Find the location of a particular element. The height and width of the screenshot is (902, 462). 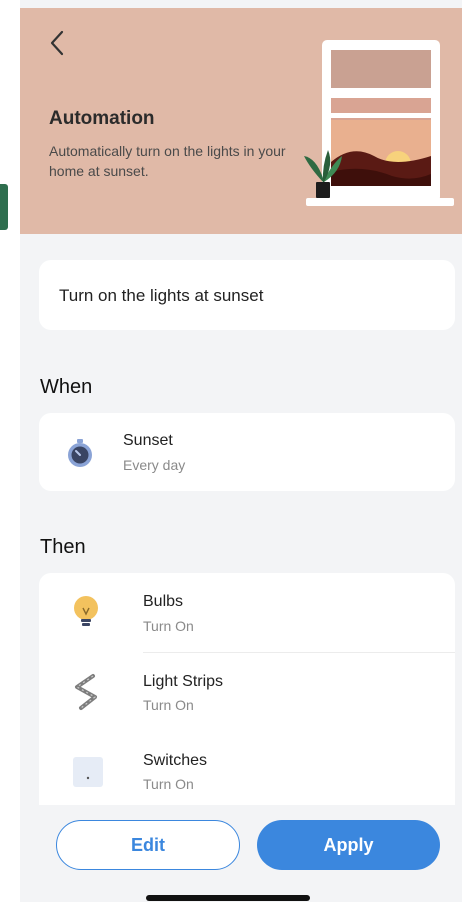

then-section-label: Then is located at coordinates (63, 547).